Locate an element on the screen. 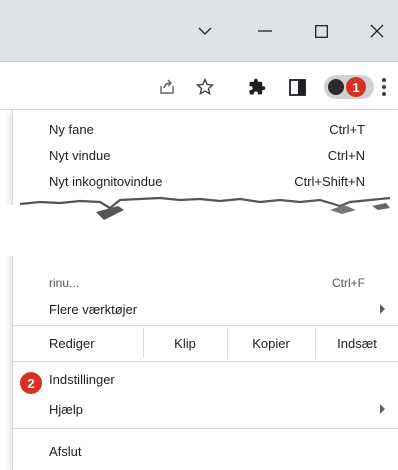 This screenshot has height=470, width=398. browser-toolbar: 1 is located at coordinates (199, 86).